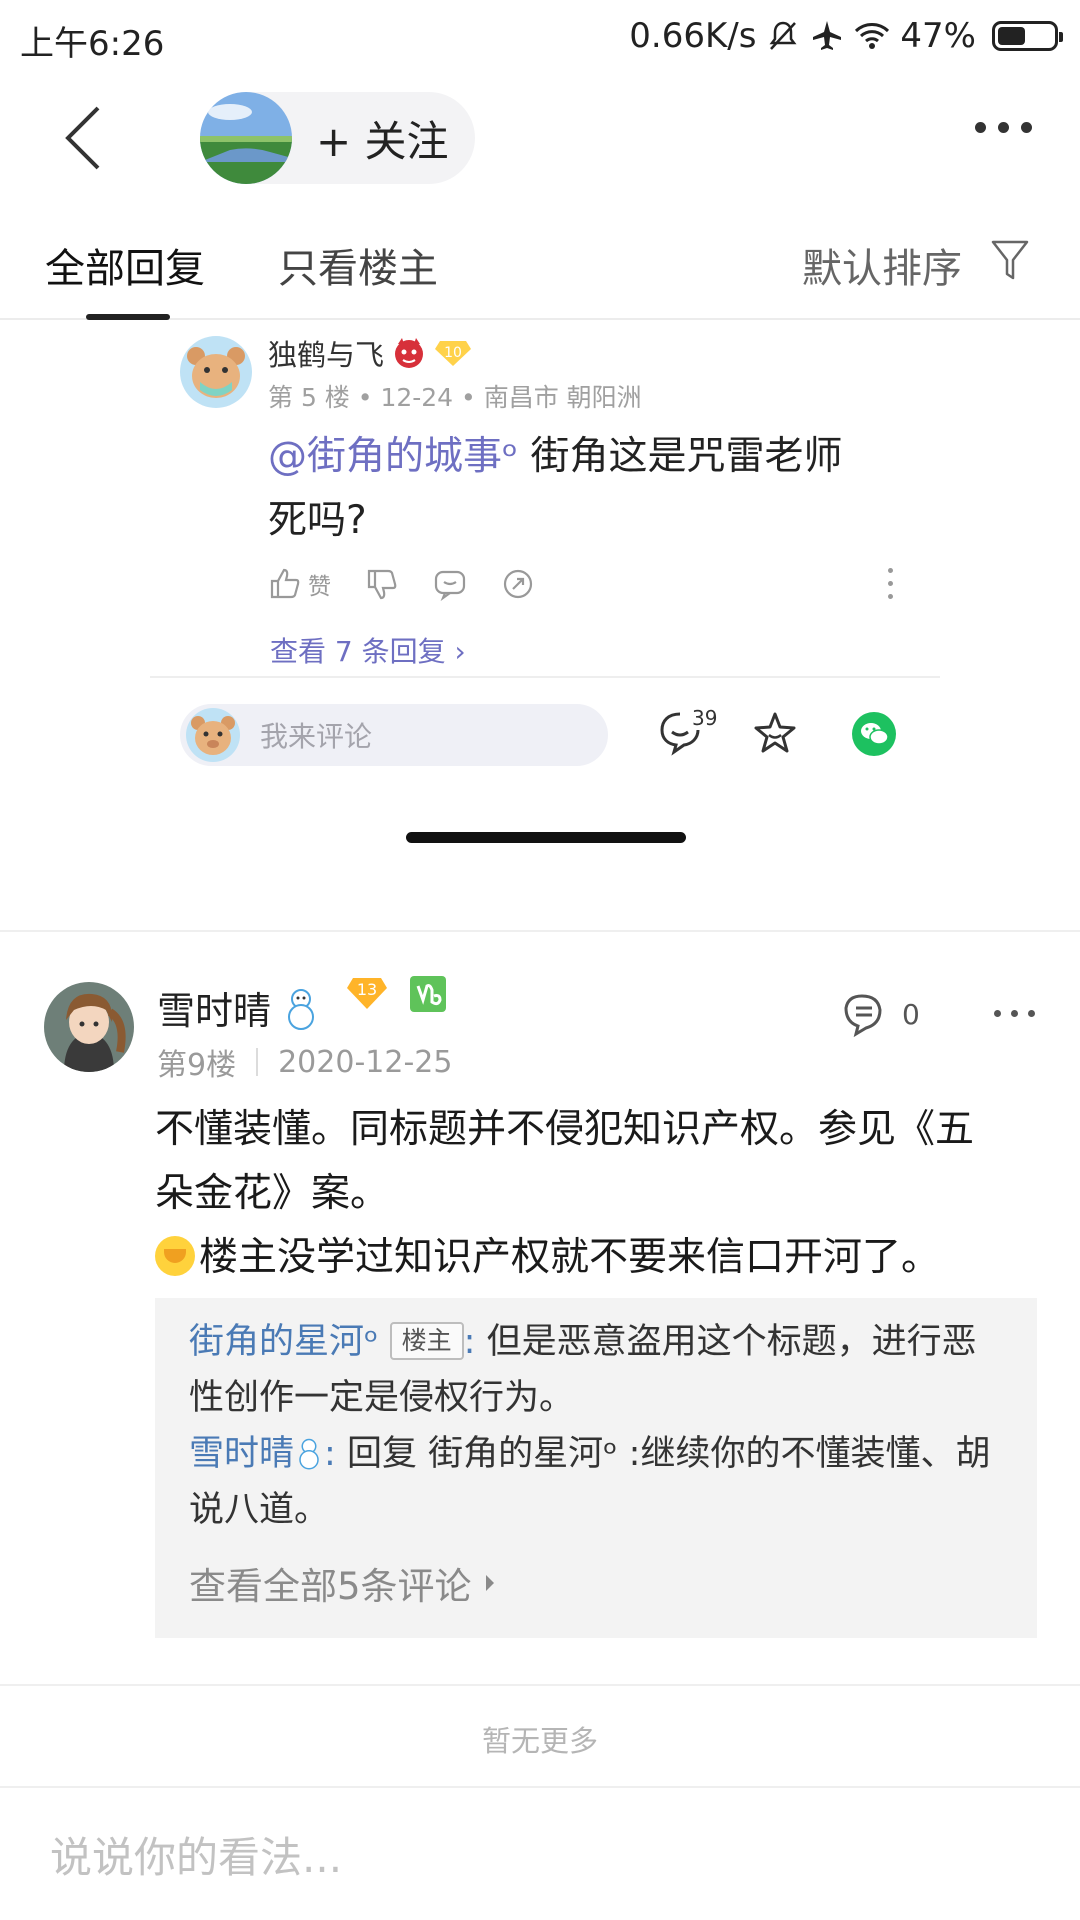 Image resolution: width=1080 pixels, height=1920 pixels. What do you see at coordinates (125, 265) in the screenshot?
I see `tab-all-replies: 全部回复` at bounding box center [125, 265].